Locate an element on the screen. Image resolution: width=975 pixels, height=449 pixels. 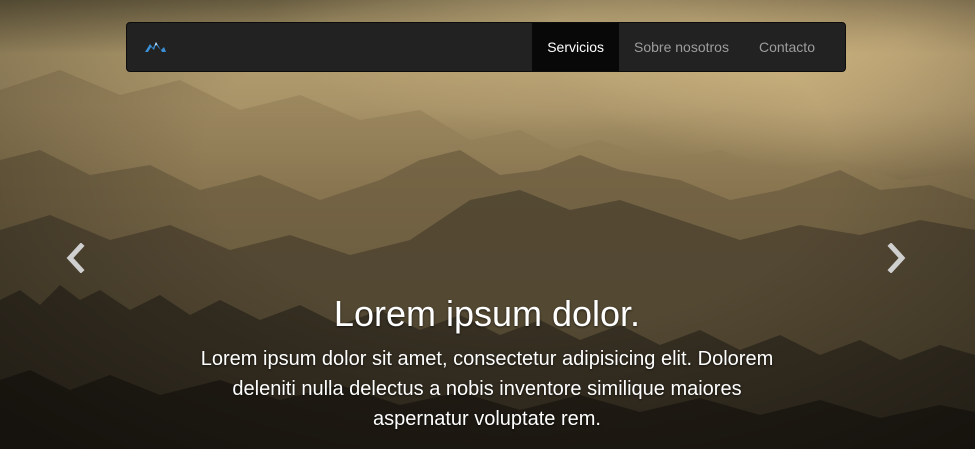
carousel-prev-button is located at coordinates (75, 258).